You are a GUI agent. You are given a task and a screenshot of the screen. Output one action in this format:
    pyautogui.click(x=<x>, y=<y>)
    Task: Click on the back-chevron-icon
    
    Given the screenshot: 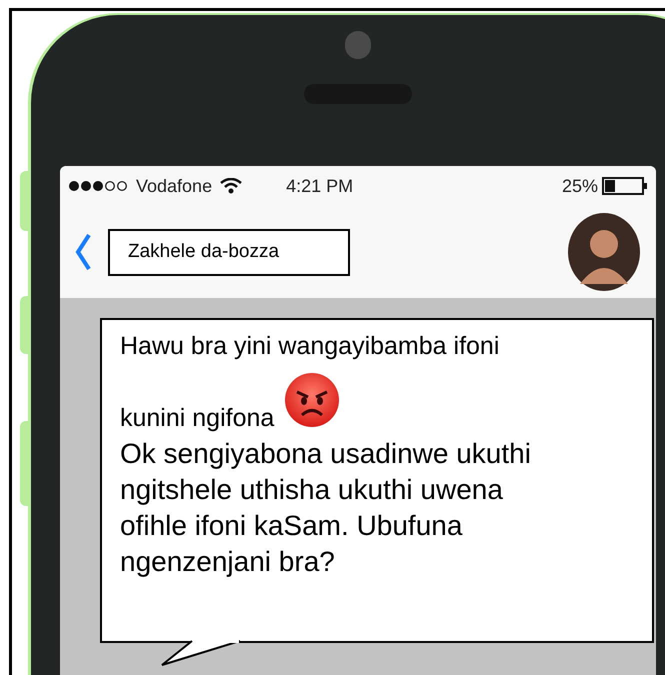 What is the action you would take?
    pyautogui.click(x=83, y=252)
    